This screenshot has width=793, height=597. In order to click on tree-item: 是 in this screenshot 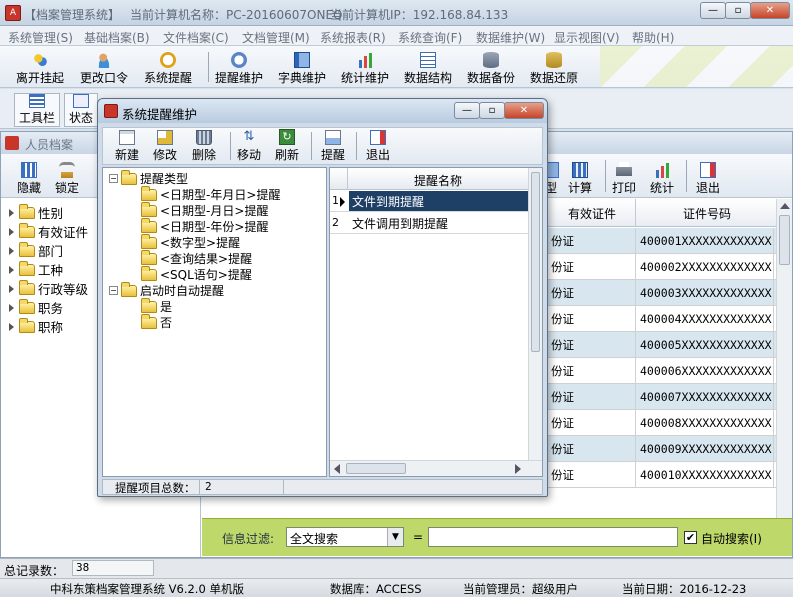, I will do `click(156, 306)`.